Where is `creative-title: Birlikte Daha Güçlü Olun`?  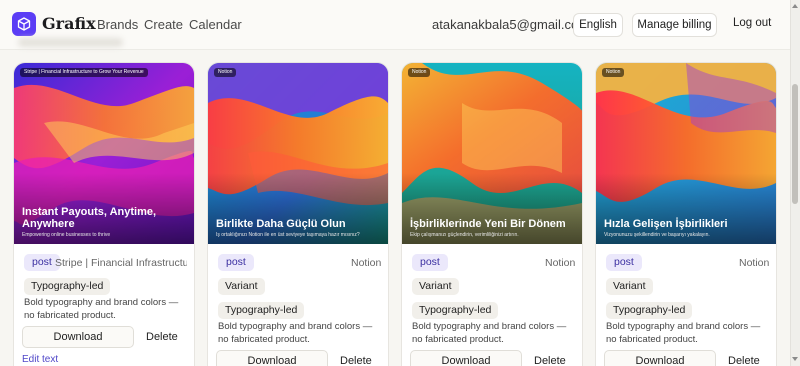 creative-title: Birlikte Daha Güçlü Olun is located at coordinates (281, 224).